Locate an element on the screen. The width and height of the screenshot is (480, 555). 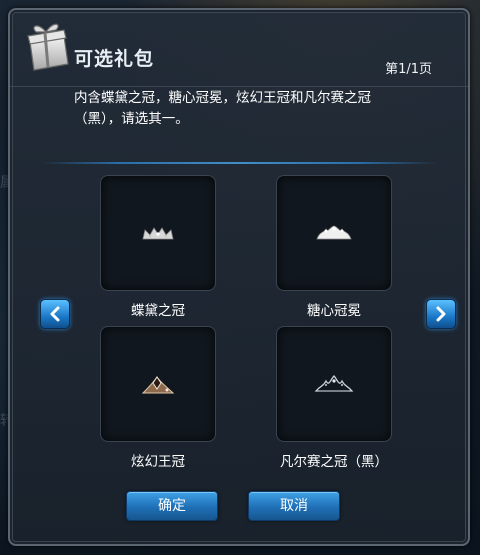
dialog-title: 可选礼包 is located at coordinates (114, 59).